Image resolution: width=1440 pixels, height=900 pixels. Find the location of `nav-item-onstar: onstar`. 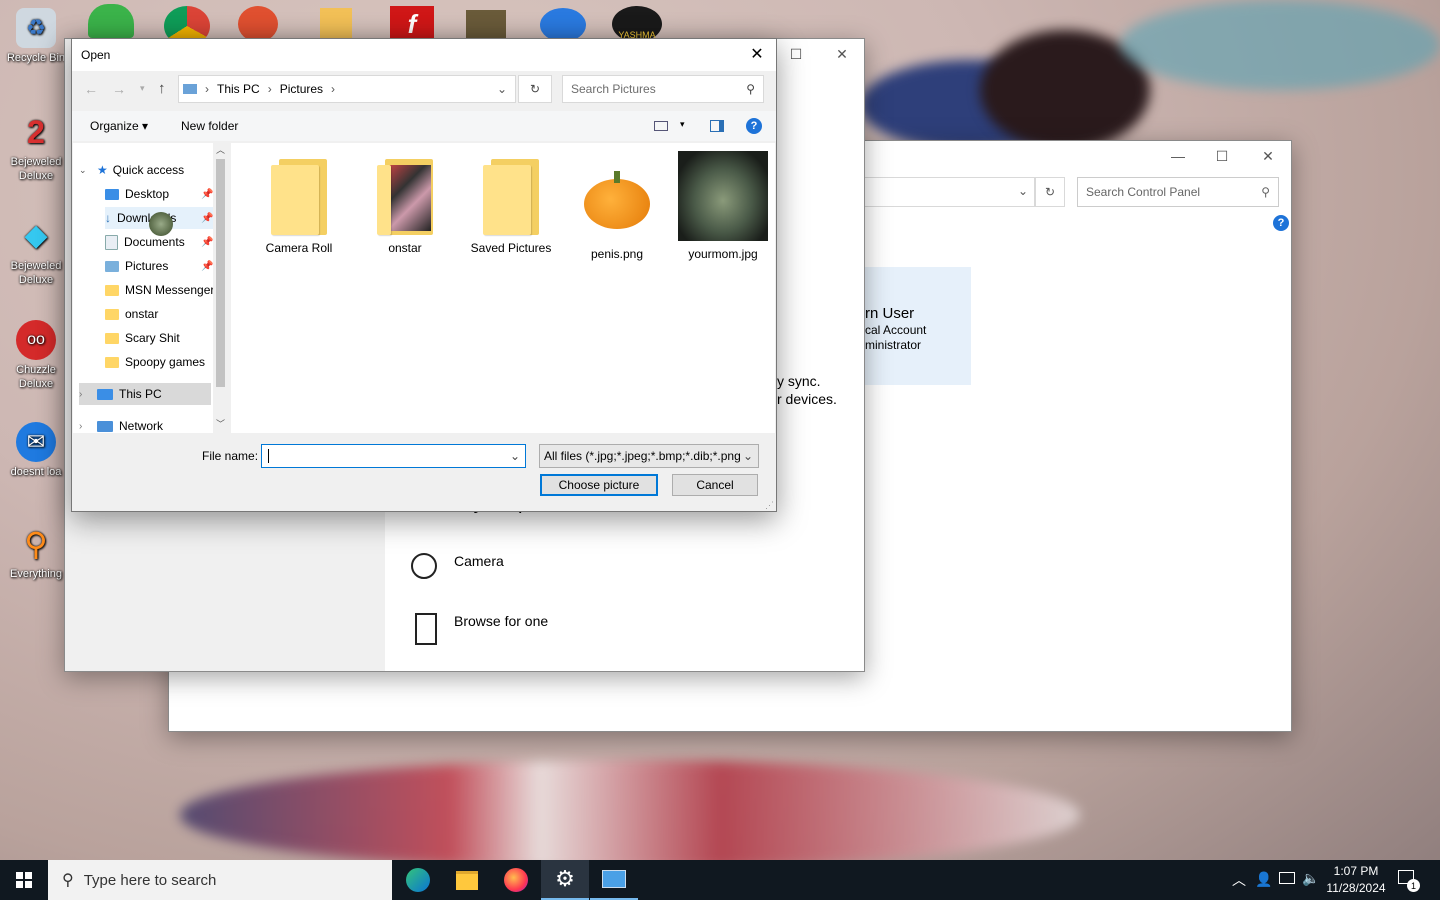

nav-item-onstar: onstar is located at coordinates (166, 314).